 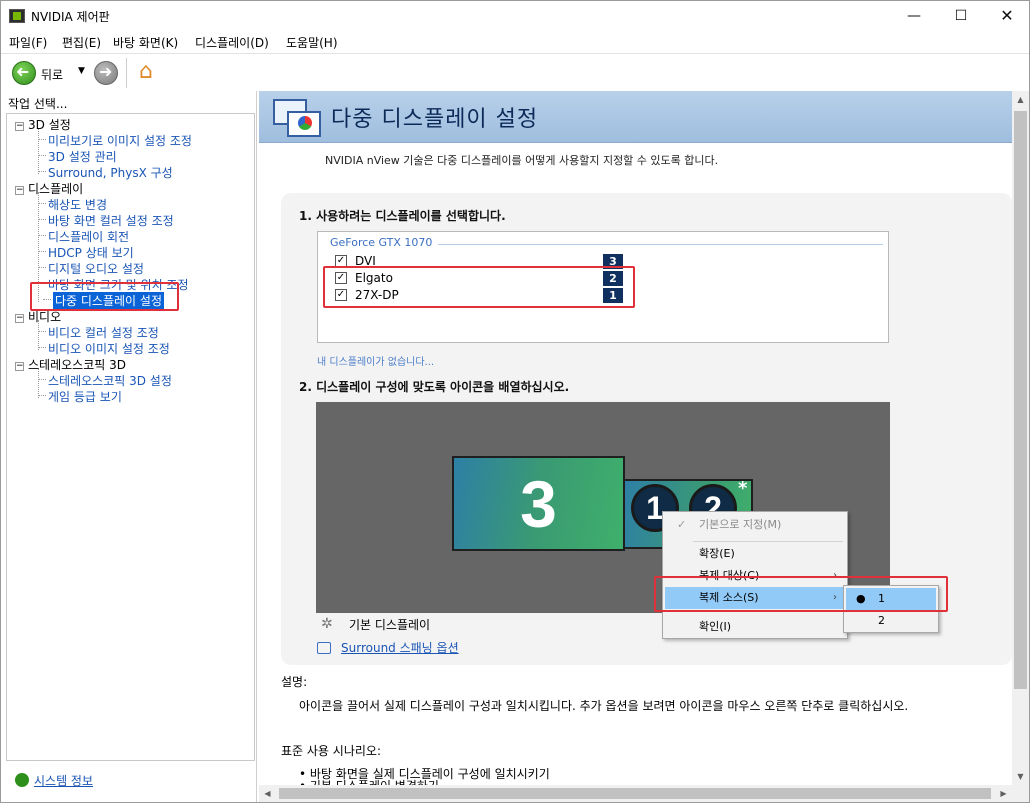 I want to click on menu-help: 도움말(H), so click(x=312, y=42).